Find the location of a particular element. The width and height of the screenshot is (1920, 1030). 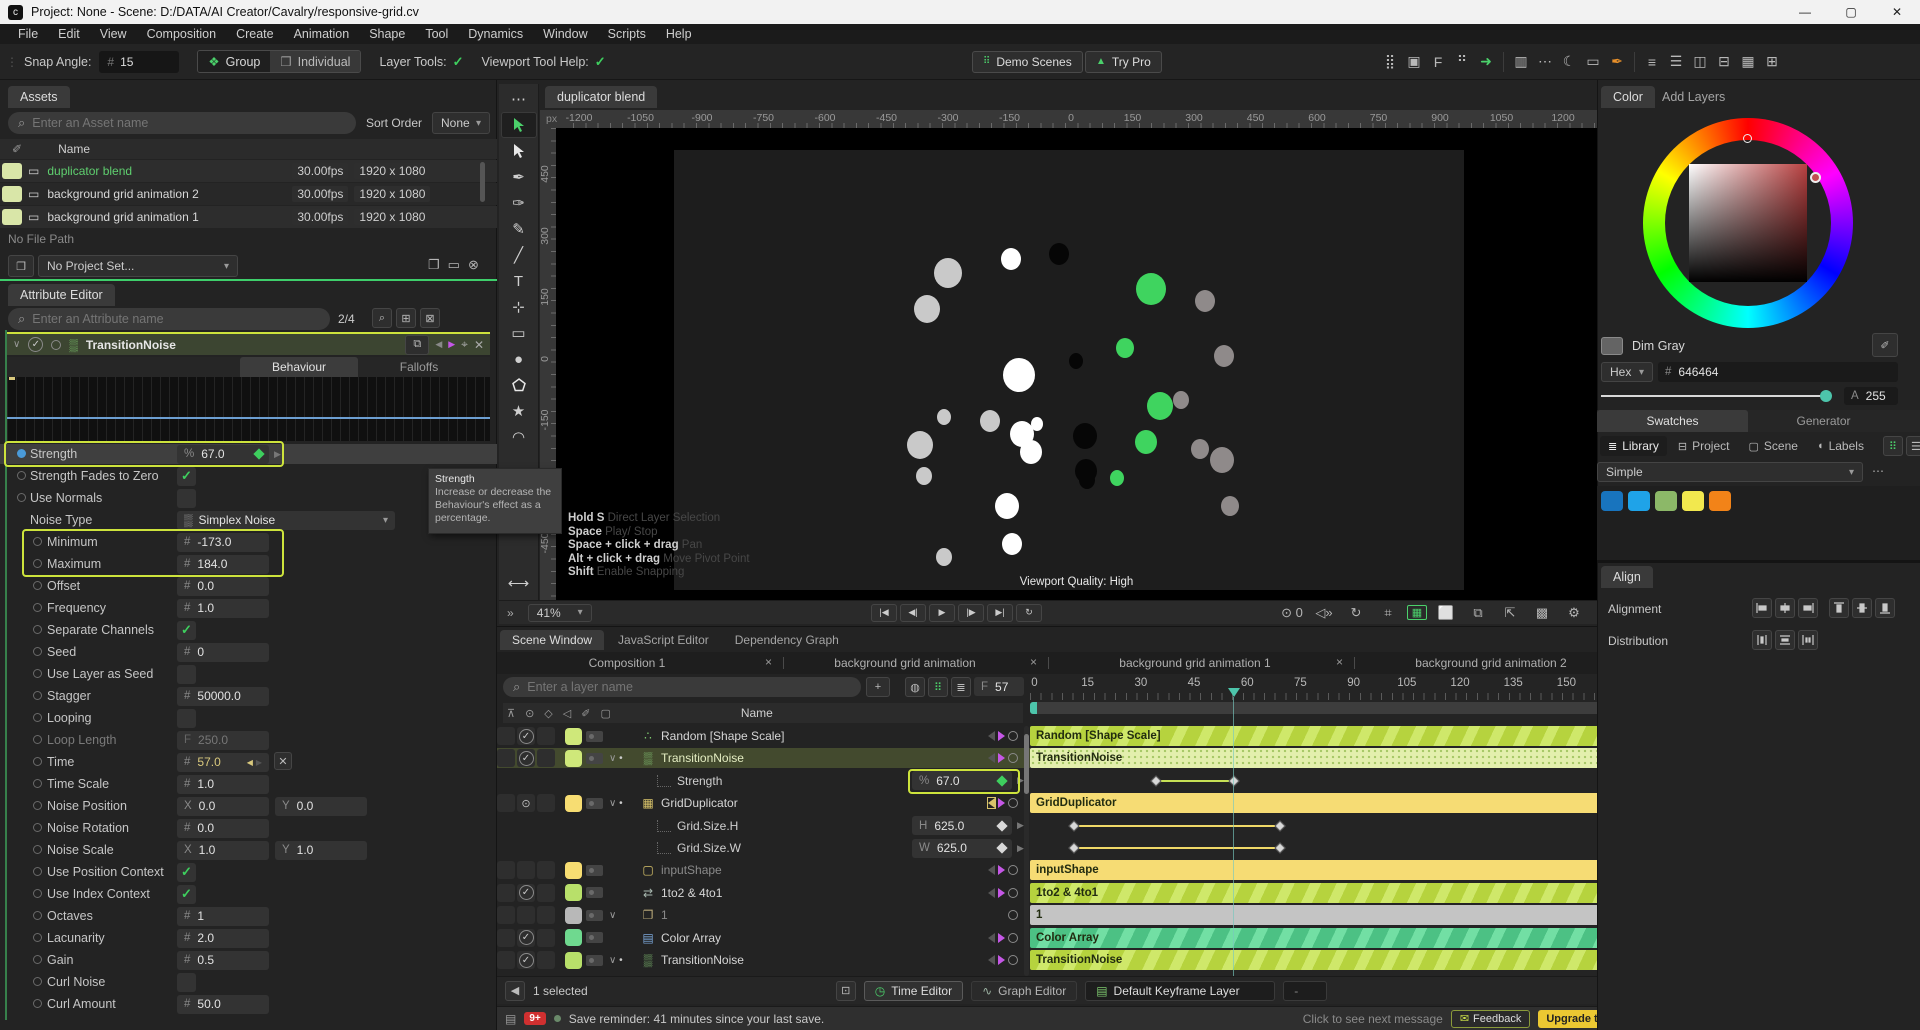

hex-input: #646464 is located at coordinates (1778, 372).